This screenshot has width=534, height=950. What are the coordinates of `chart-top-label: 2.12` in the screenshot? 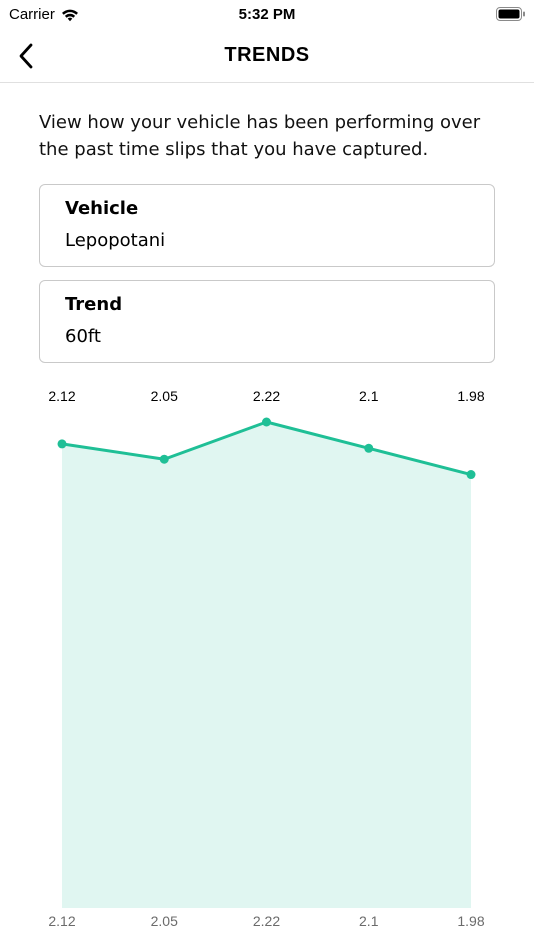 It's located at (61, 396).